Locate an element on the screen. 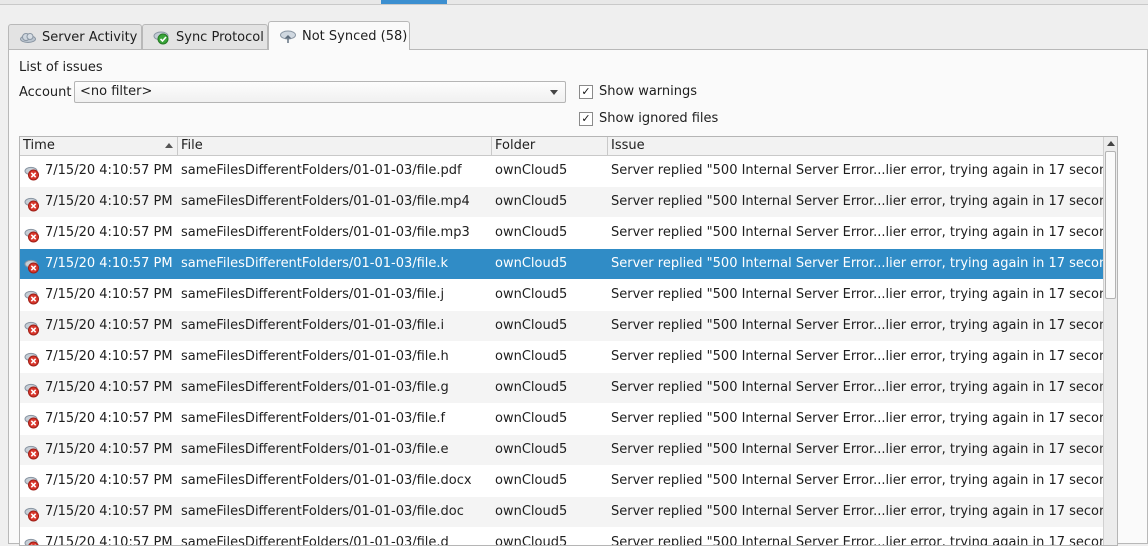 Image resolution: width=1148 pixels, height=546 pixels. tab-server-activity-label: Server Activity is located at coordinates (90, 37).